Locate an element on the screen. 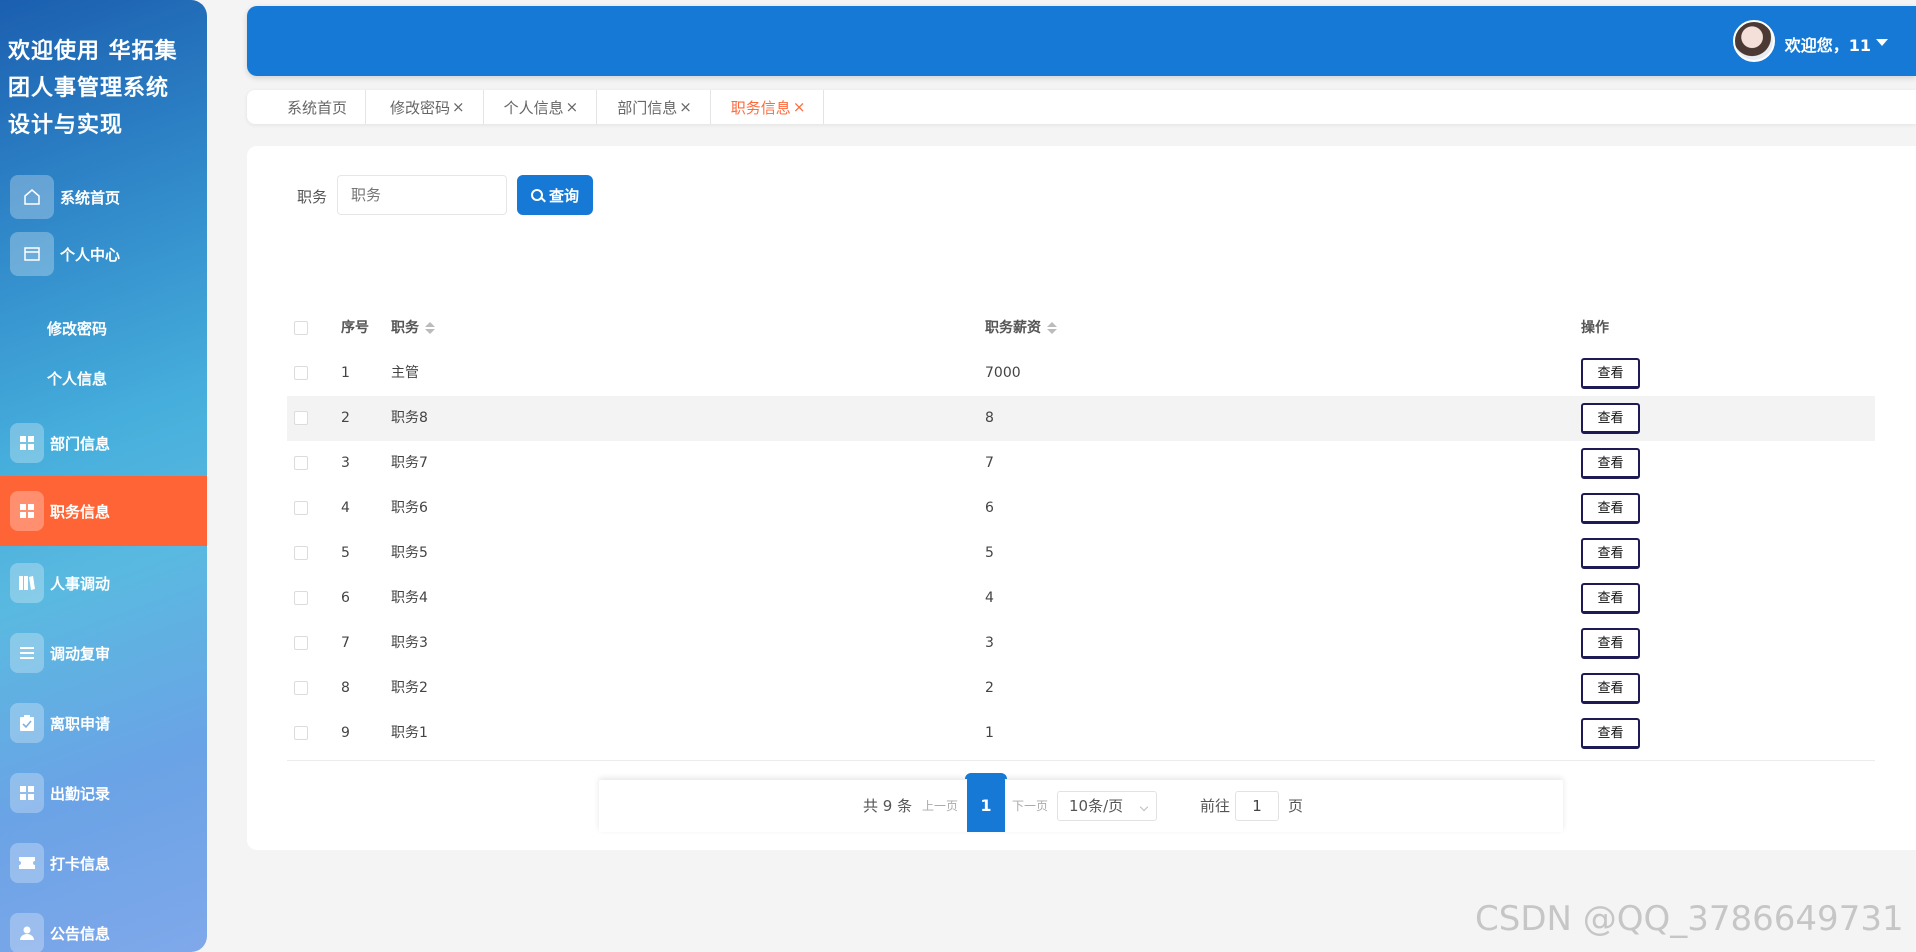  next-page-button: 下一页 is located at coordinates (1030, 805).